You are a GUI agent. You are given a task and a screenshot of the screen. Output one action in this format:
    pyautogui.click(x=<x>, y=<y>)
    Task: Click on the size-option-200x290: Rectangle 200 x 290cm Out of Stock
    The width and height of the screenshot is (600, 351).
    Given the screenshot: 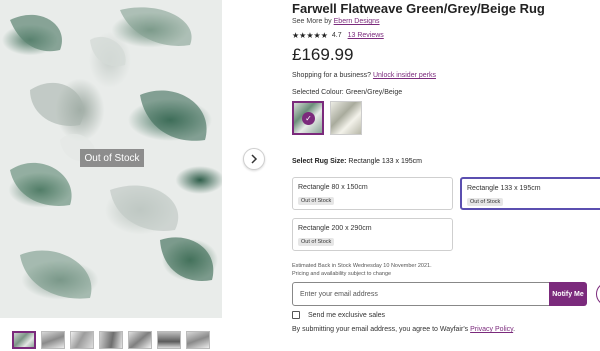 What is the action you would take?
    pyautogui.click(x=372, y=234)
    